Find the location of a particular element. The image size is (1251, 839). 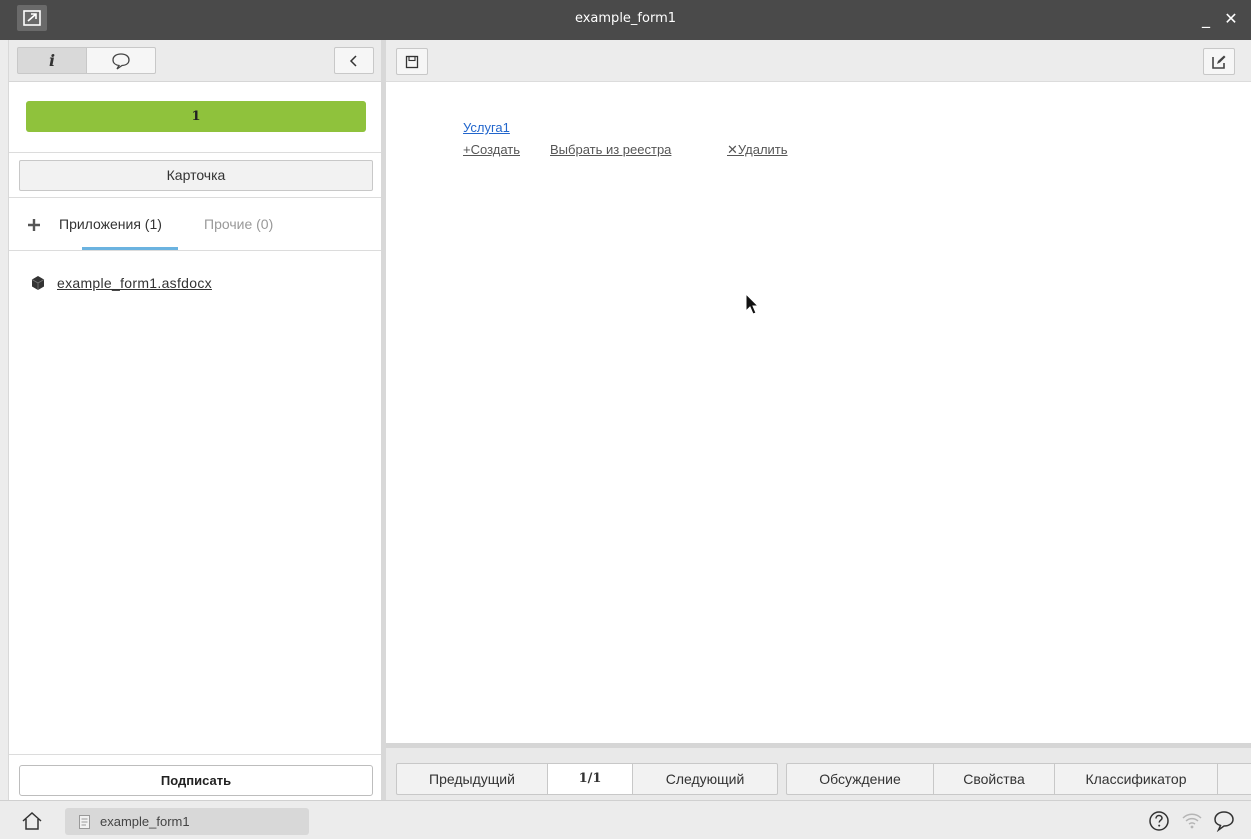

select-from-registry-link: Выбрать из реестра is located at coordinates (610, 149).